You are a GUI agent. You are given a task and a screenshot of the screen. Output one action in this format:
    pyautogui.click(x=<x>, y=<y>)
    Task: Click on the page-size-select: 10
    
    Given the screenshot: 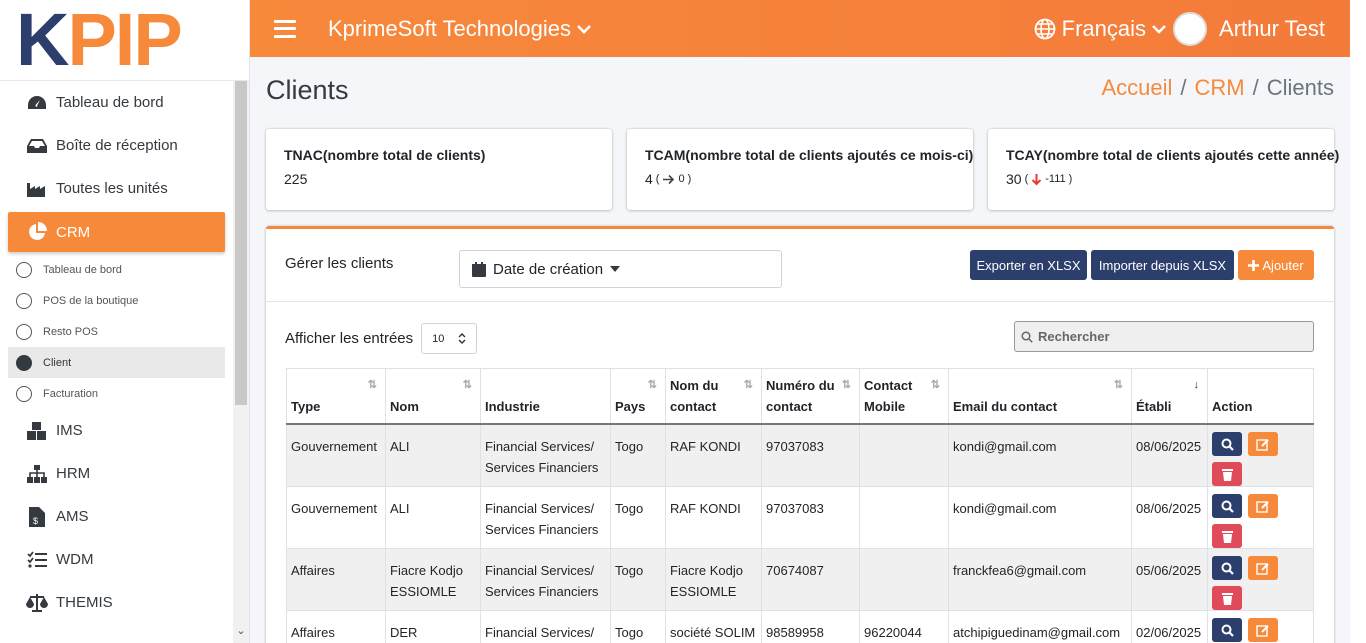 What is the action you would take?
    pyautogui.click(x=449, y=338)
    